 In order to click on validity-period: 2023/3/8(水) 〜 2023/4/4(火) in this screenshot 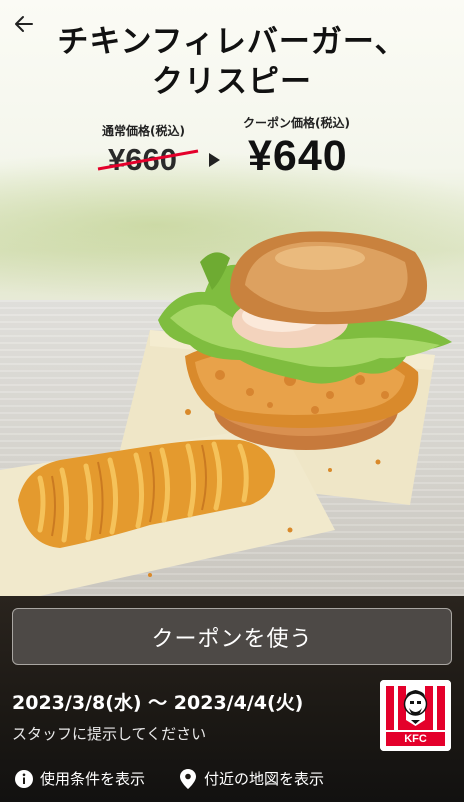, I will do `click(158, 703)`.